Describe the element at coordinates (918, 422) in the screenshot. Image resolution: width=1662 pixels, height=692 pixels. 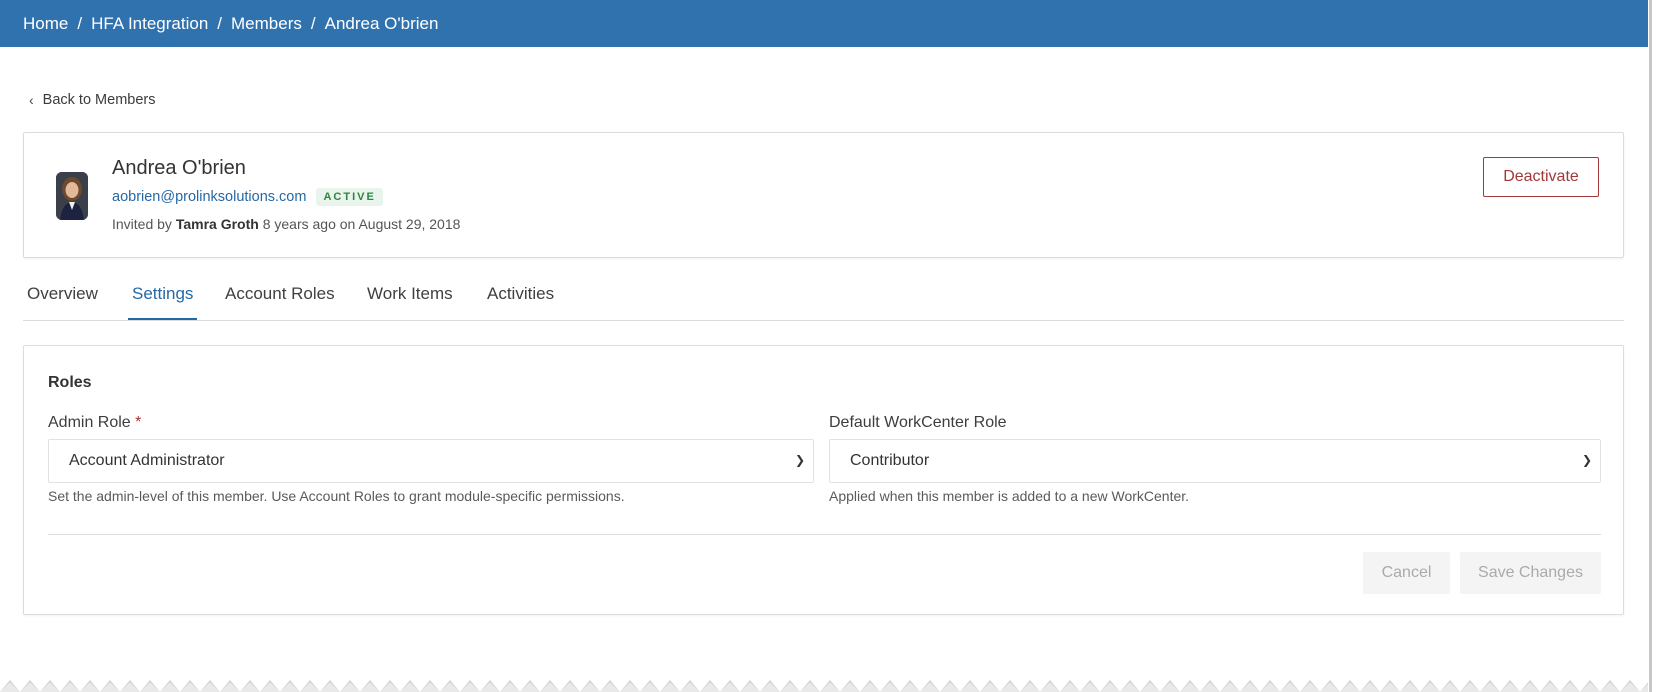
I see `workcenter-role-label: Default WorkCenter Role` at that location.